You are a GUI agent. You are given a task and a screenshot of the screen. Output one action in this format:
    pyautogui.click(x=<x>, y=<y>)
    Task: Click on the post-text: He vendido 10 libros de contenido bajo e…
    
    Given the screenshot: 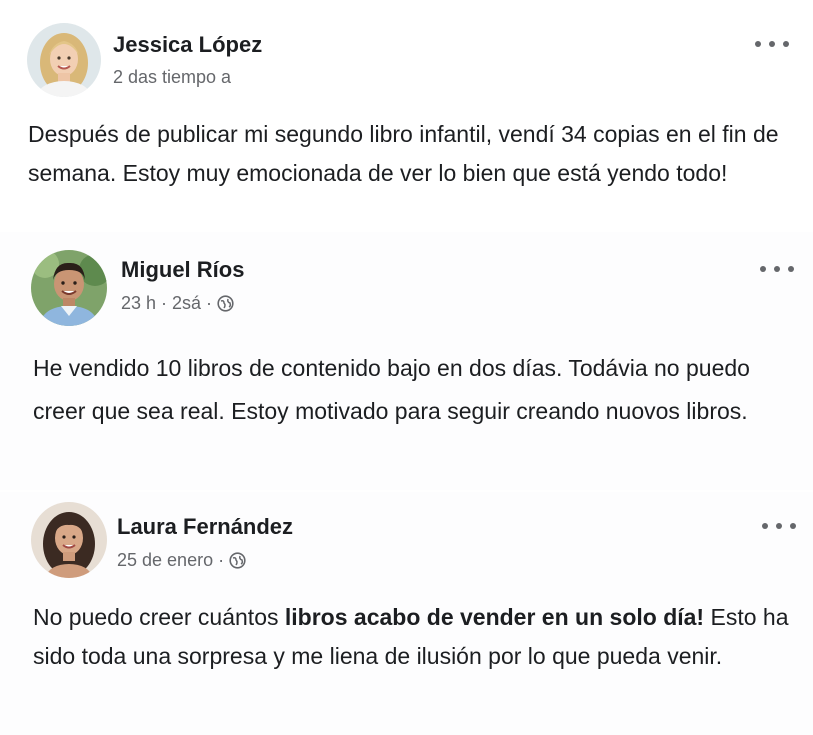 What is the action you would take?
    pyautogui.click(x=391, y=389)
    